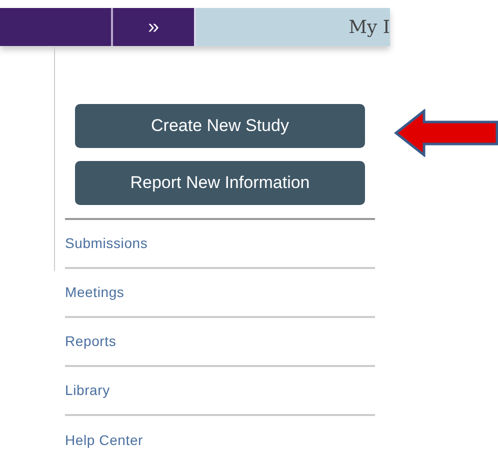 The image size is (498, 460). Describe the element at coordinates (90, 341) in the screenshot. I see `menu-link: Reports` at that location.